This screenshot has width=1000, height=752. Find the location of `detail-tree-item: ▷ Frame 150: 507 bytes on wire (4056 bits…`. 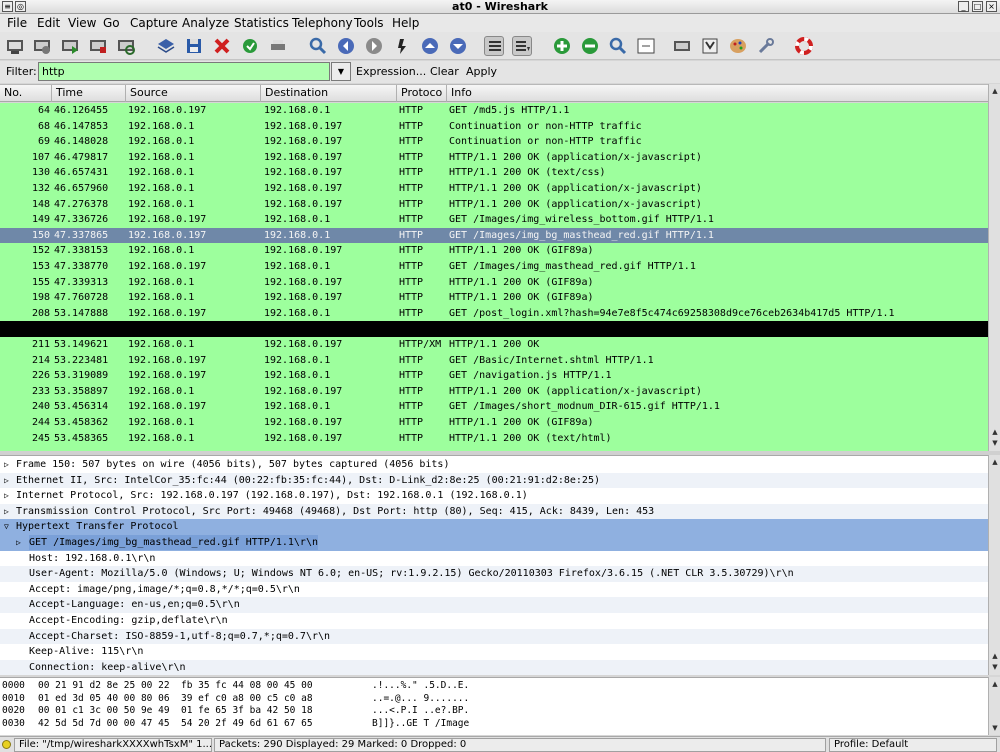

detail-tree-item: ▷ Frame 150: 507 bytes on wire (4056 bits… is located at coordinates (494, 465).